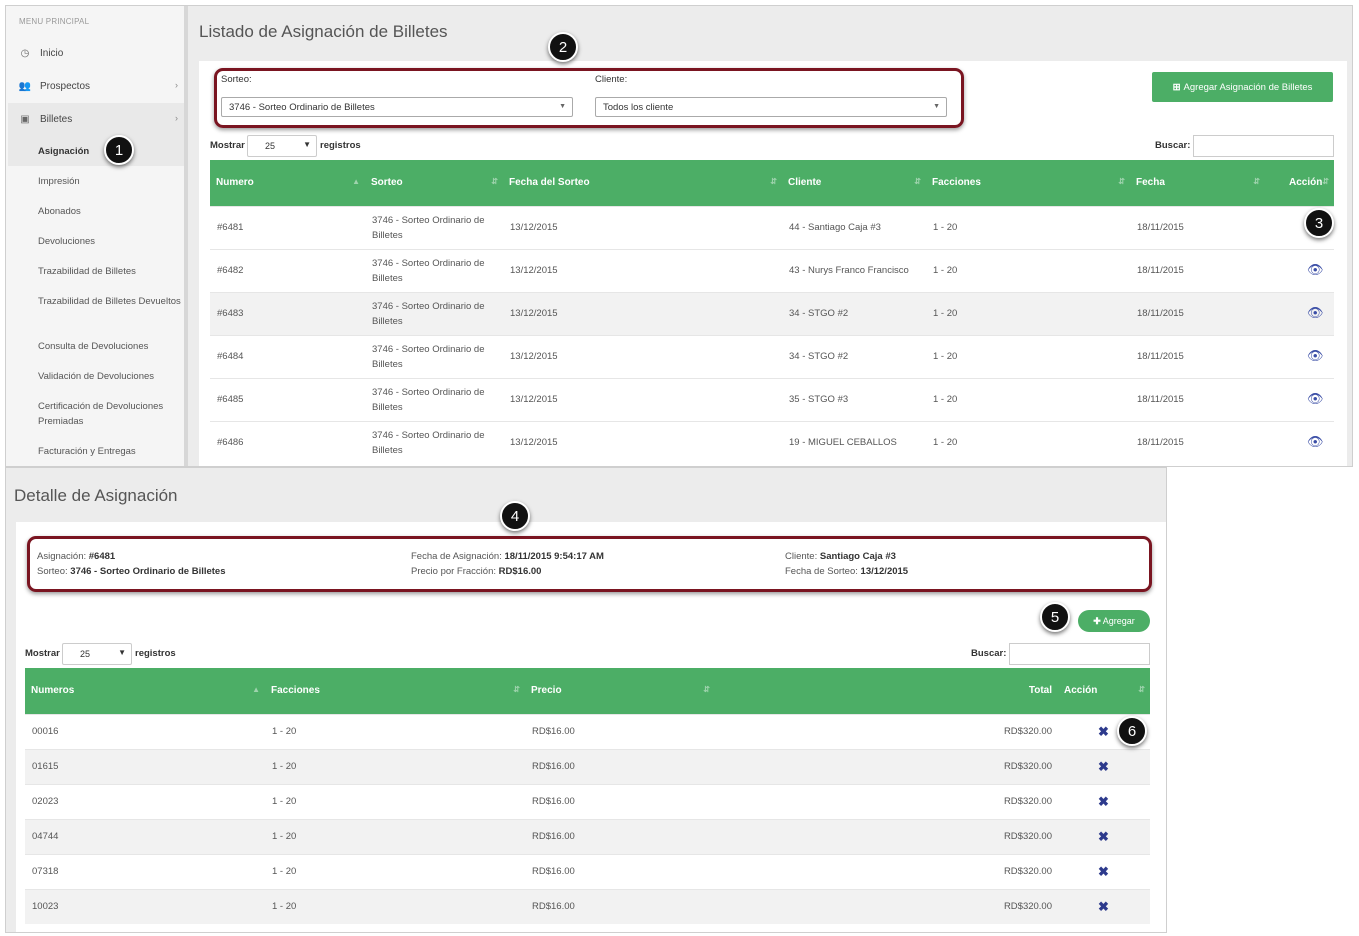 This screenshot has width=1359, height=936. Describe the element at coordinates (145, 906) in the screenshot. I see `cell-numero: 10023` at that location.